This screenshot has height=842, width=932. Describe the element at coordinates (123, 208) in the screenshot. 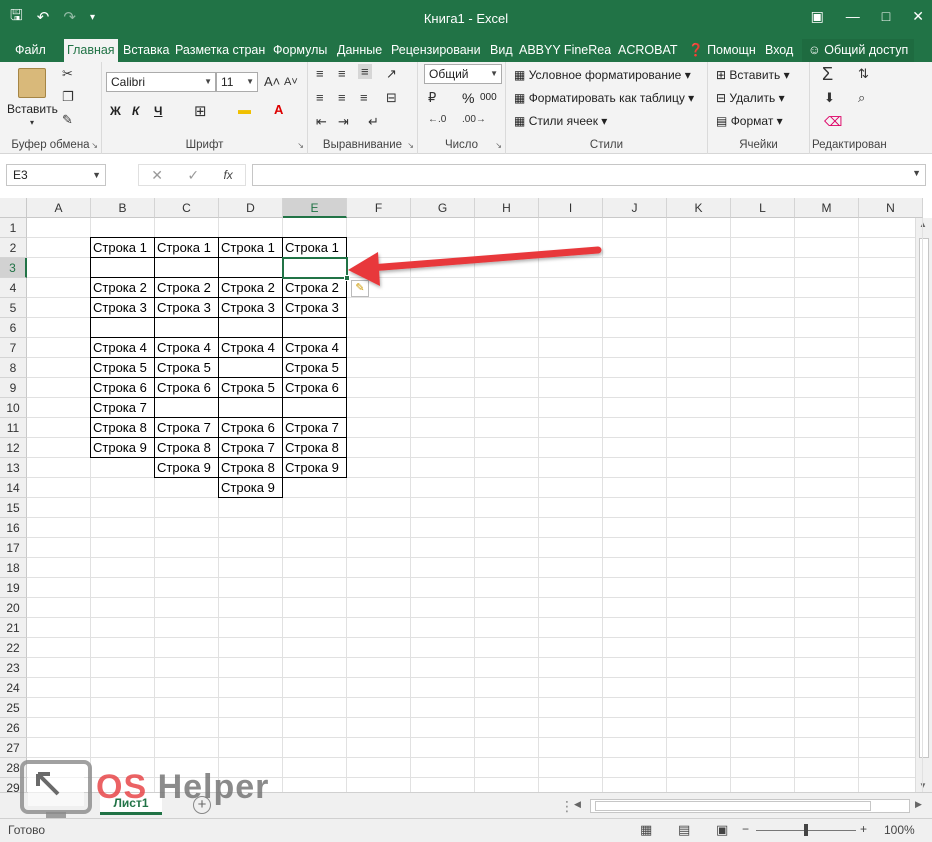

I see `column-header-b: B` at that location.